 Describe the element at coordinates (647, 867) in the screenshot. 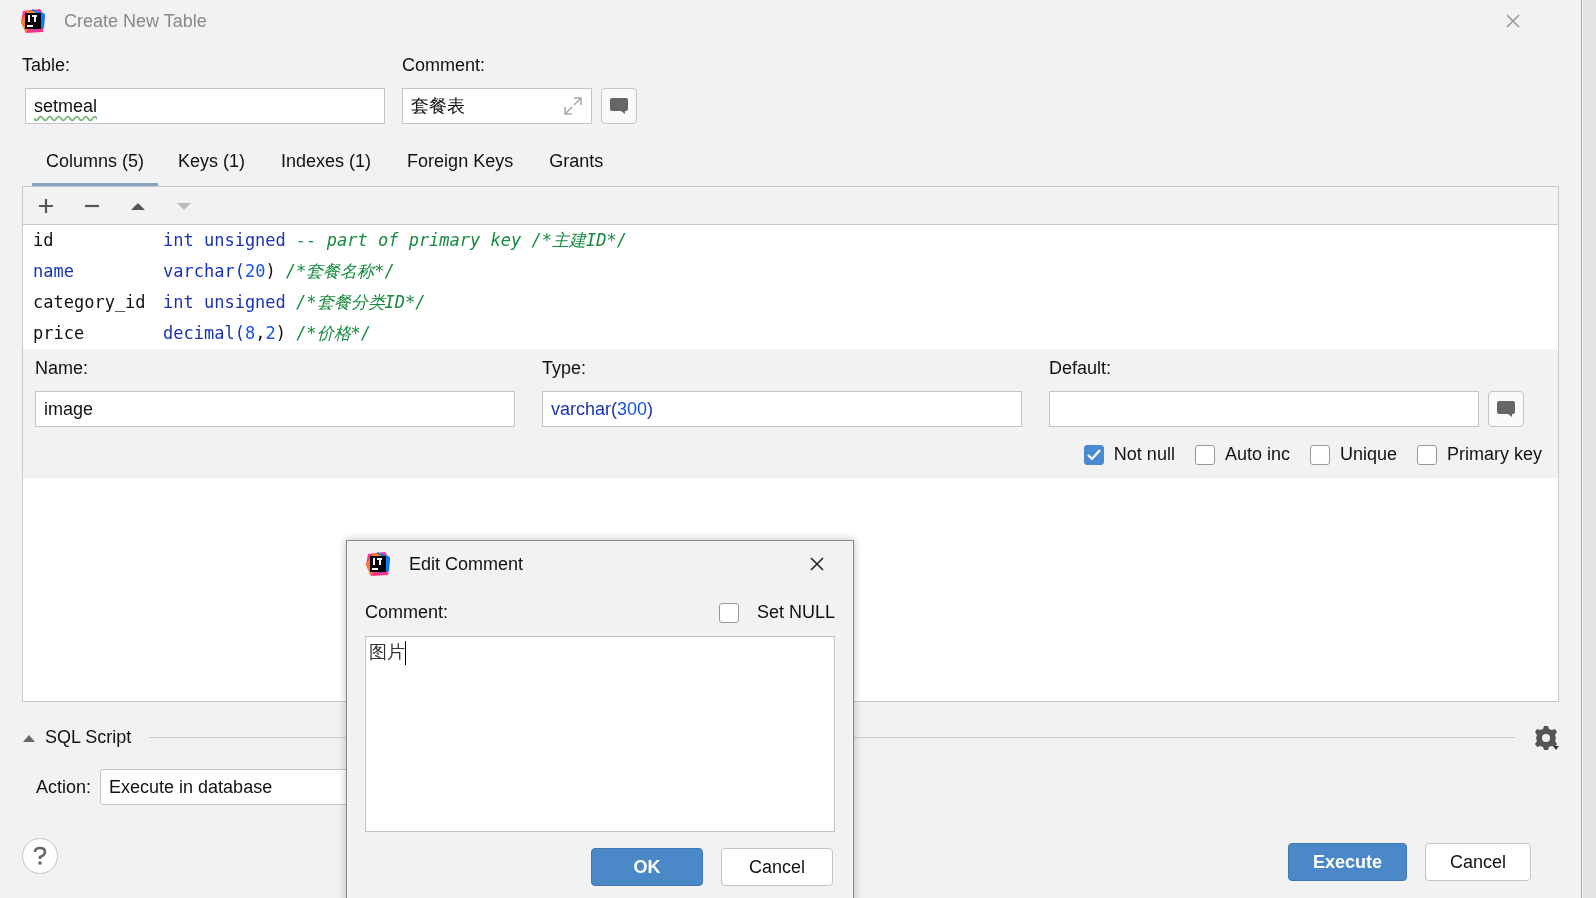

I see `button: OK` at that location.